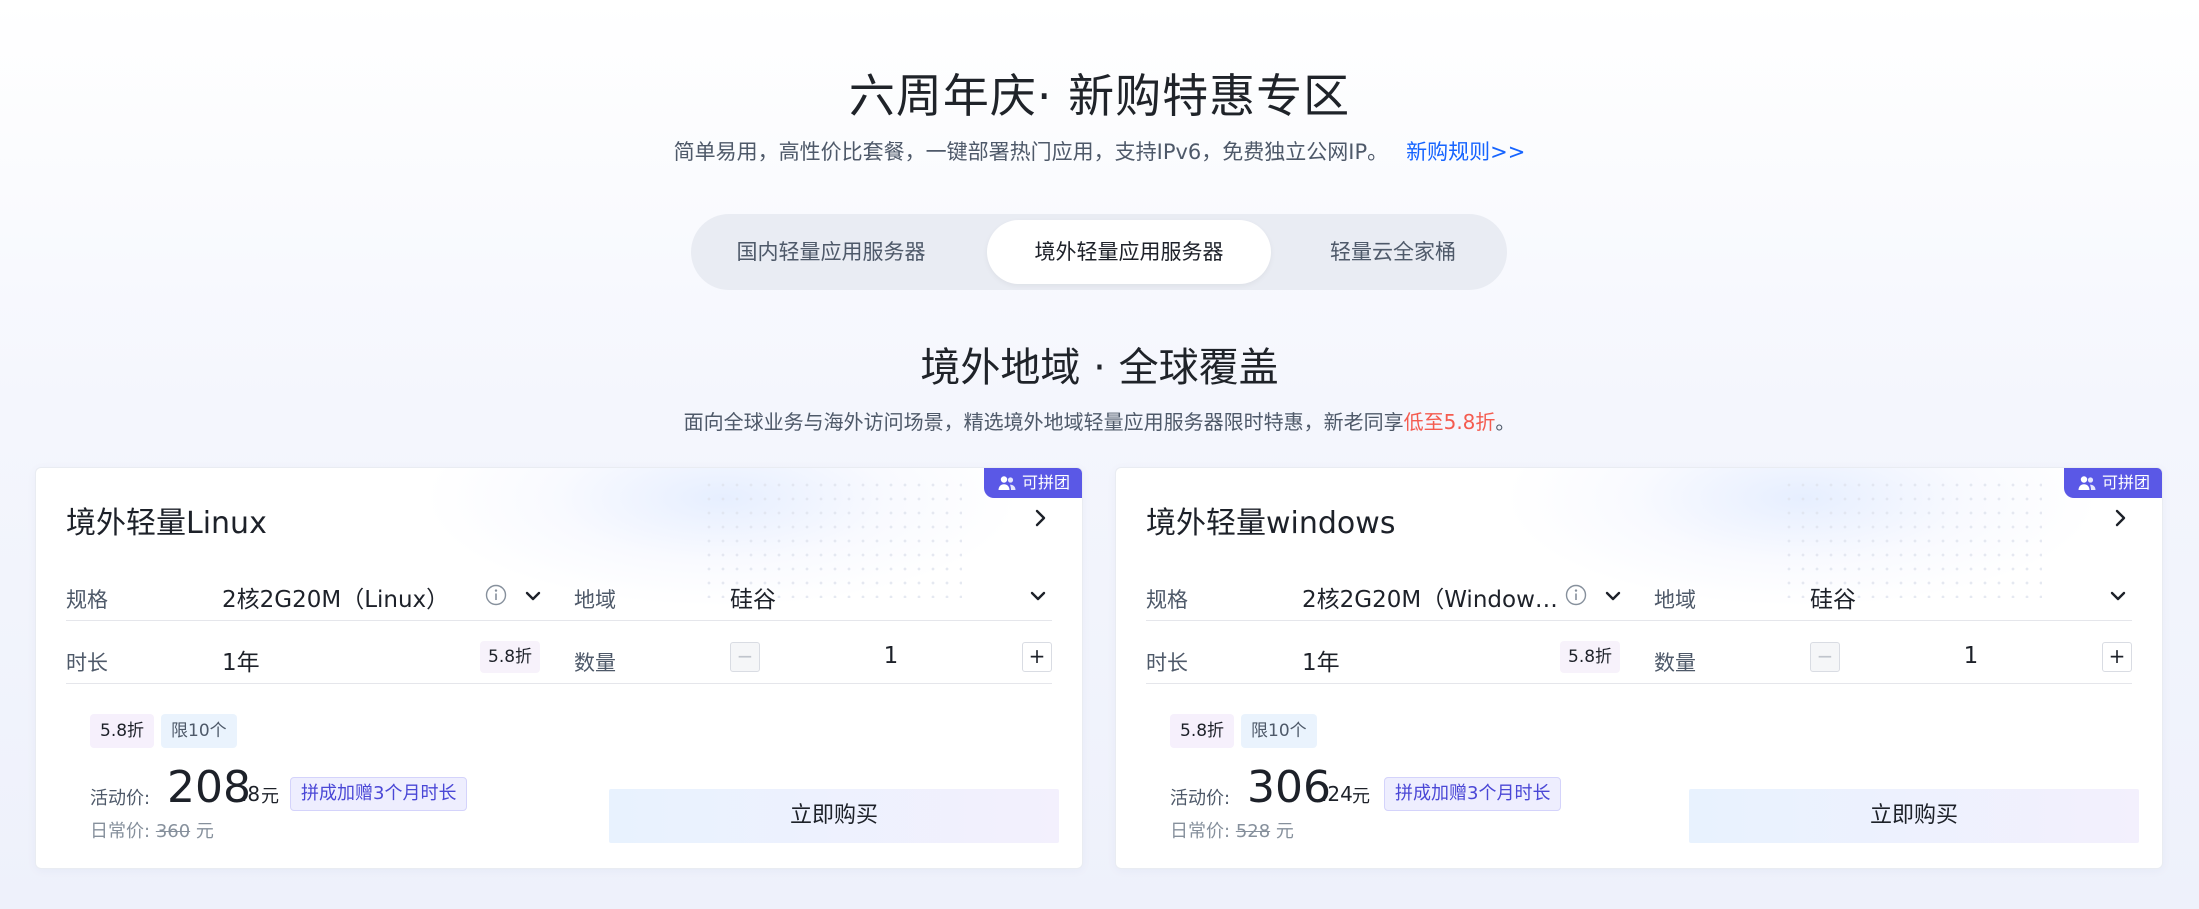 Image resolution: width=2199 pixels, height=909 pixels. What do you see at coordinates (1393, 252) in the screenshot?
I see `tab-cloud-bundle: 轻量云全家桶` at bounding box center [1393, 252].